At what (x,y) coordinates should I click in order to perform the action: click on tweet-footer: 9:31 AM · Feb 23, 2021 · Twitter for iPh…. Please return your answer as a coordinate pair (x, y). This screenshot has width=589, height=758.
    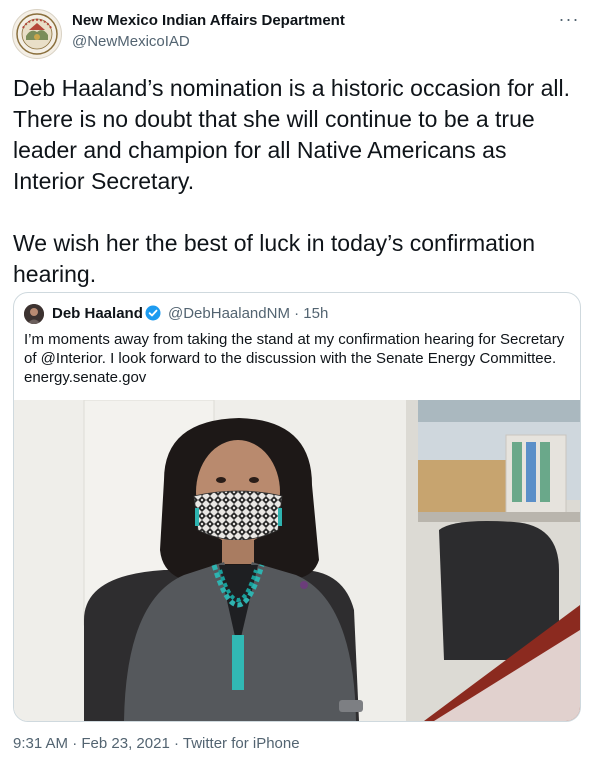
    Looking at the image, I should click on (156, 743).